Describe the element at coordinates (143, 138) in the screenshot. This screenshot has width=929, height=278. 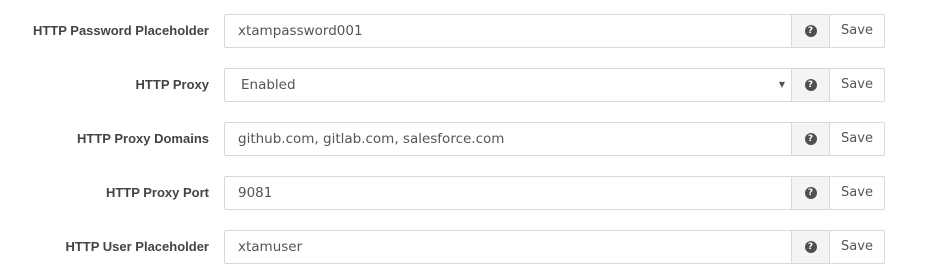
I see `setting-label: HTTP Proxy Domains` at that location.